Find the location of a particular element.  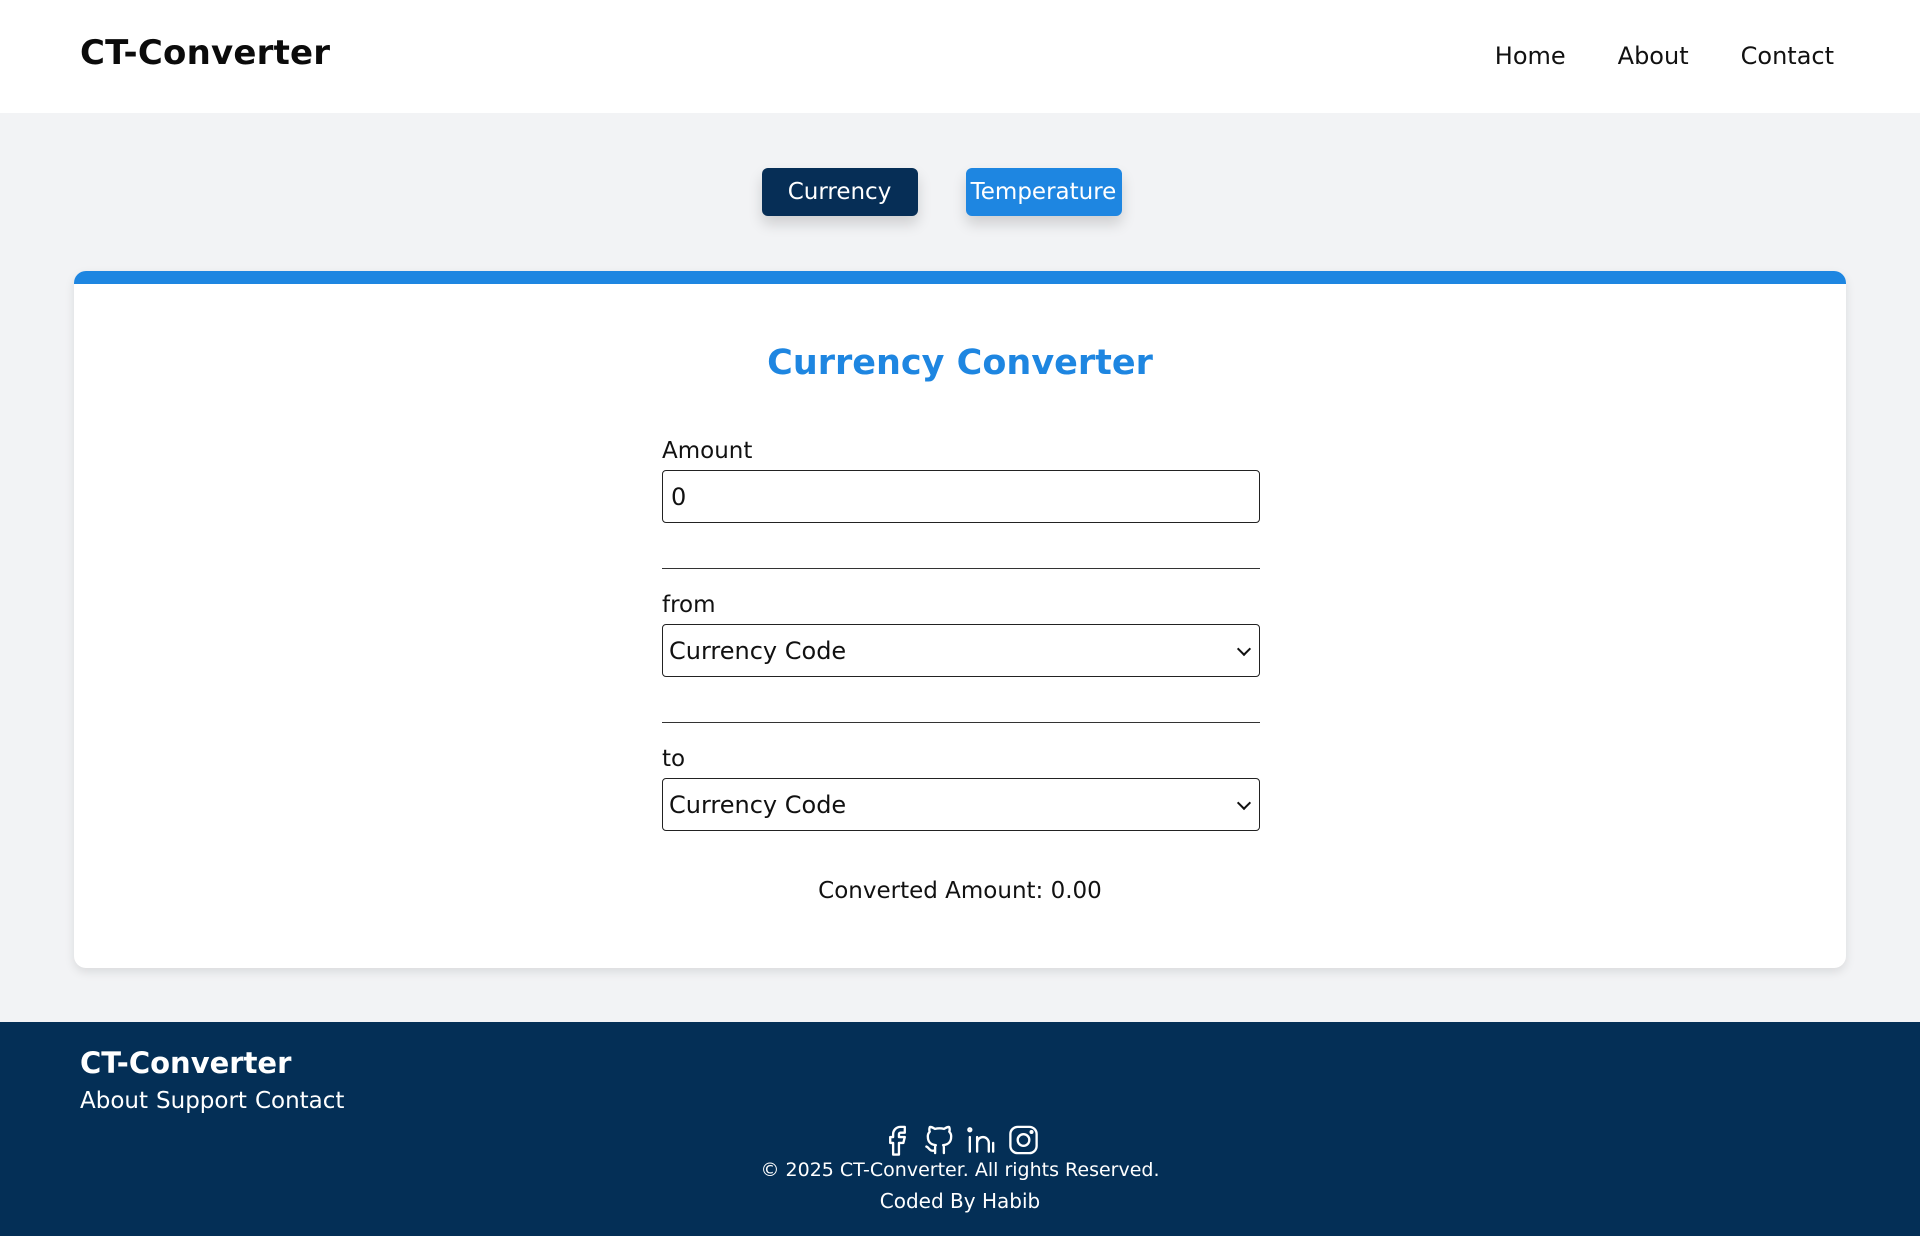

brand-logo: CT-Converter is located at coordinates (205, 53).